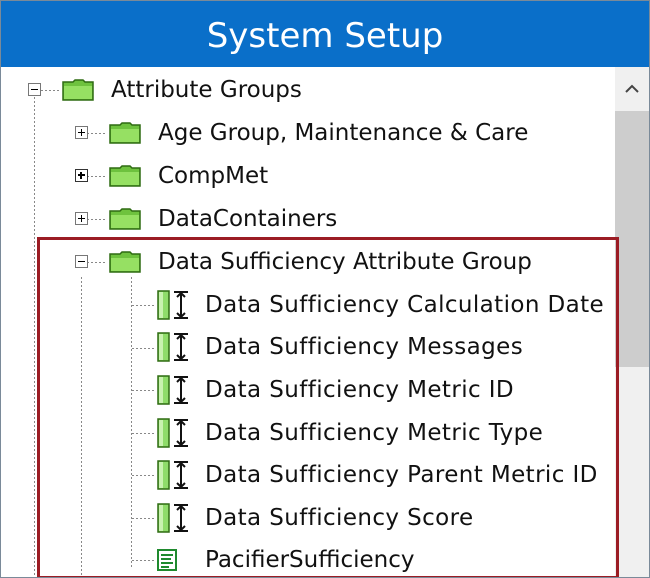  I want to click on tree-node-label: Data Sufficiency Metric ID, so click(360, 390).